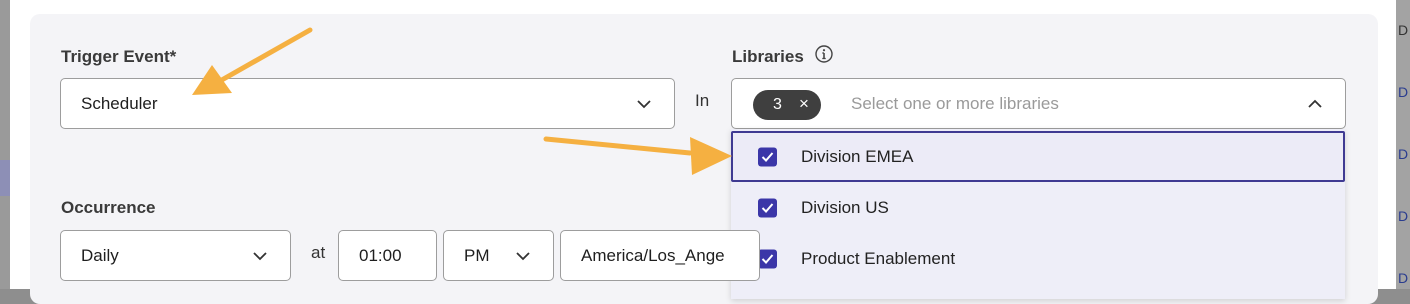  What do you see at coordinates (252, 61) in the screenshot?
I see `annotation-arrow-trigger` at bounding box center [252, 61].